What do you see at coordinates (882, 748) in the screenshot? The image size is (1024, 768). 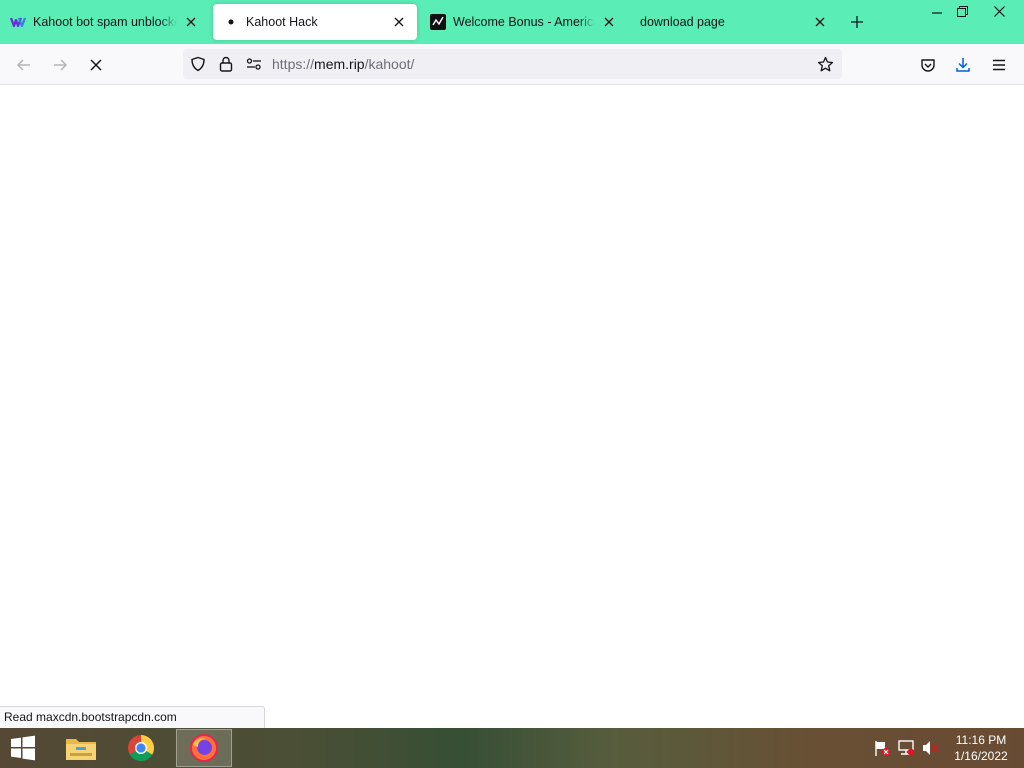 I see `action-center-flag-icon` at bounding box center [882, 748].